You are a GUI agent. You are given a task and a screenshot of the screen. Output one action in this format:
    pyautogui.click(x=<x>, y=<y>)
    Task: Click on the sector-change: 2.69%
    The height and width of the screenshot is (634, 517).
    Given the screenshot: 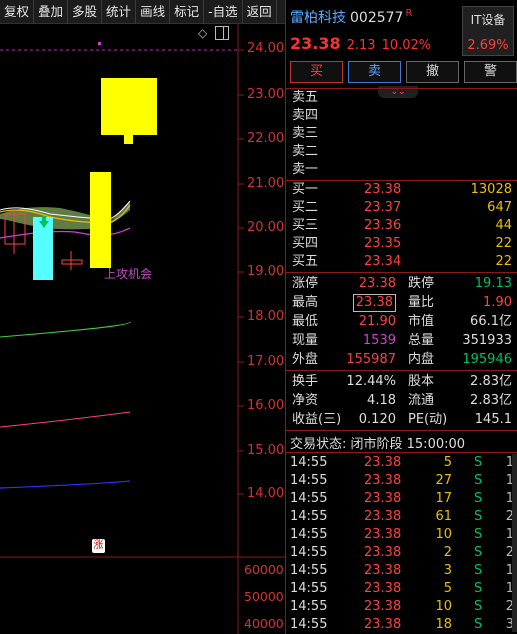 What is the action you would take?
    pyautogui.click(x=488, y=45)
    